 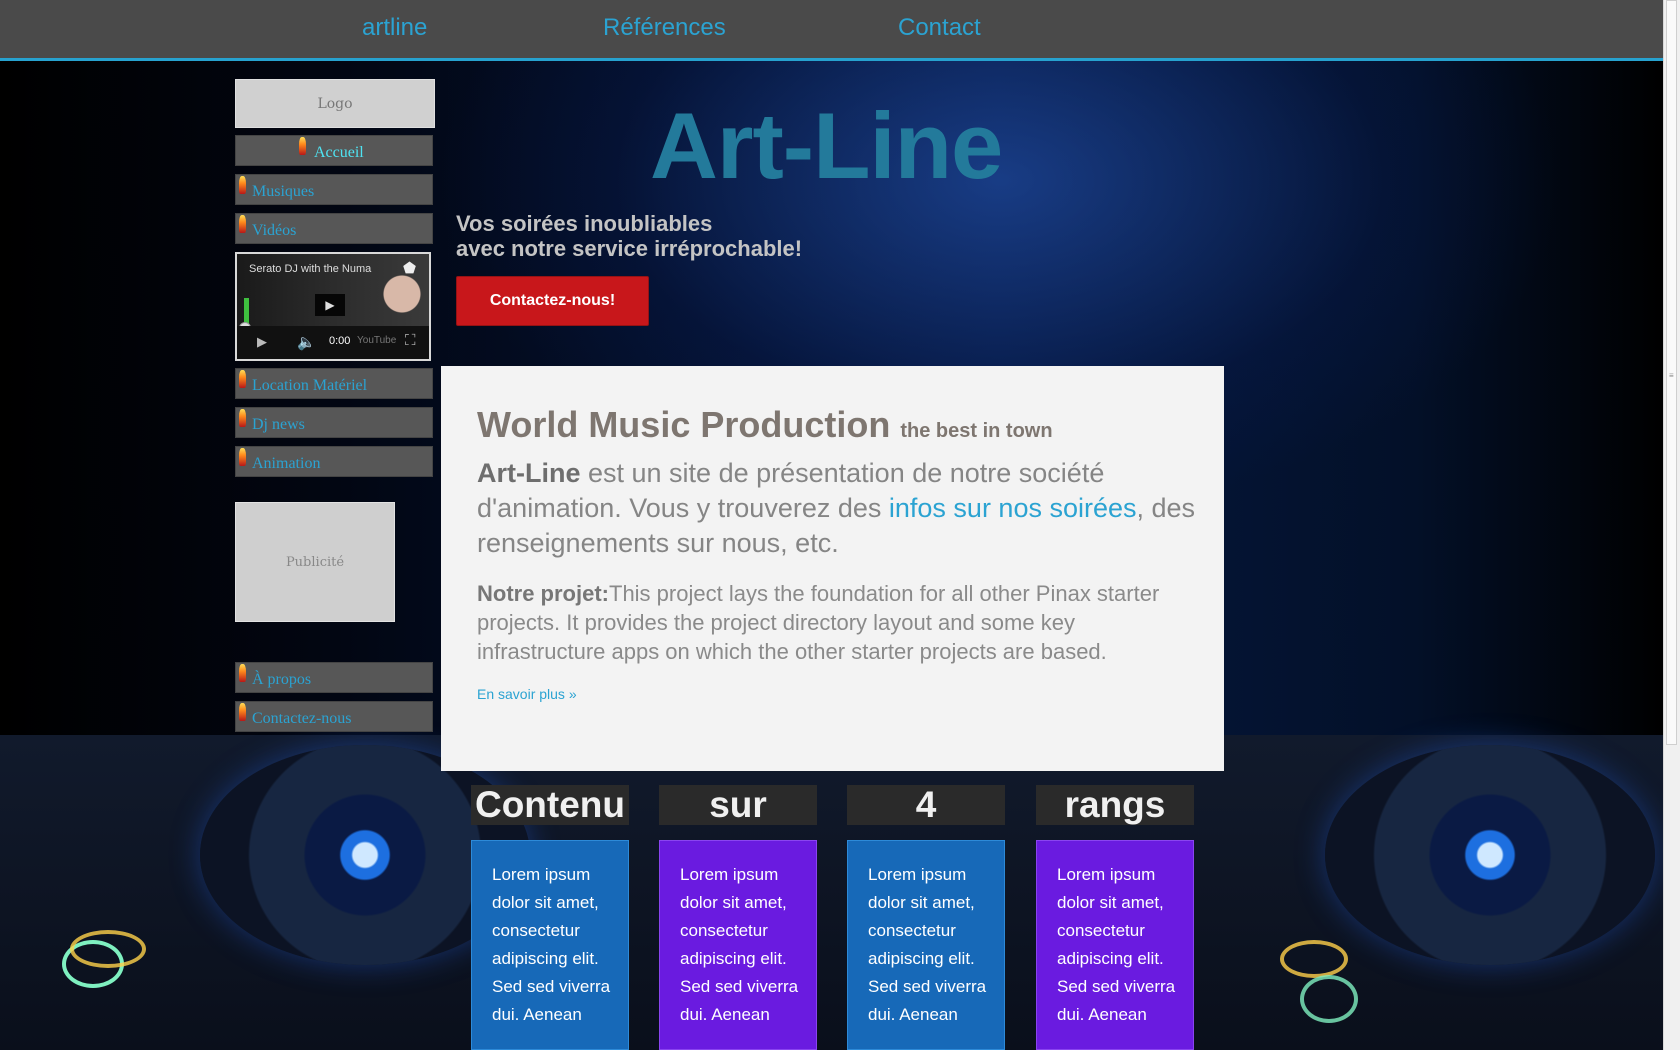 I want to click on hero-title: Art-Line, so click(x=826, y=145).